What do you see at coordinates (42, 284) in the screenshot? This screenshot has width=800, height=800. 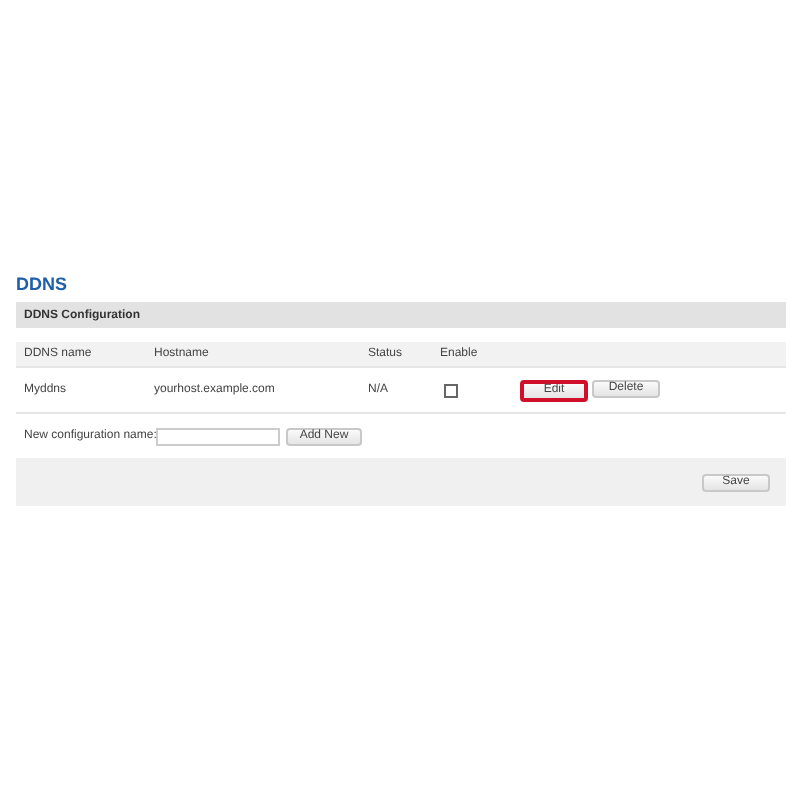 I see `page-title: DDNS` at bounding box center [42, 284].